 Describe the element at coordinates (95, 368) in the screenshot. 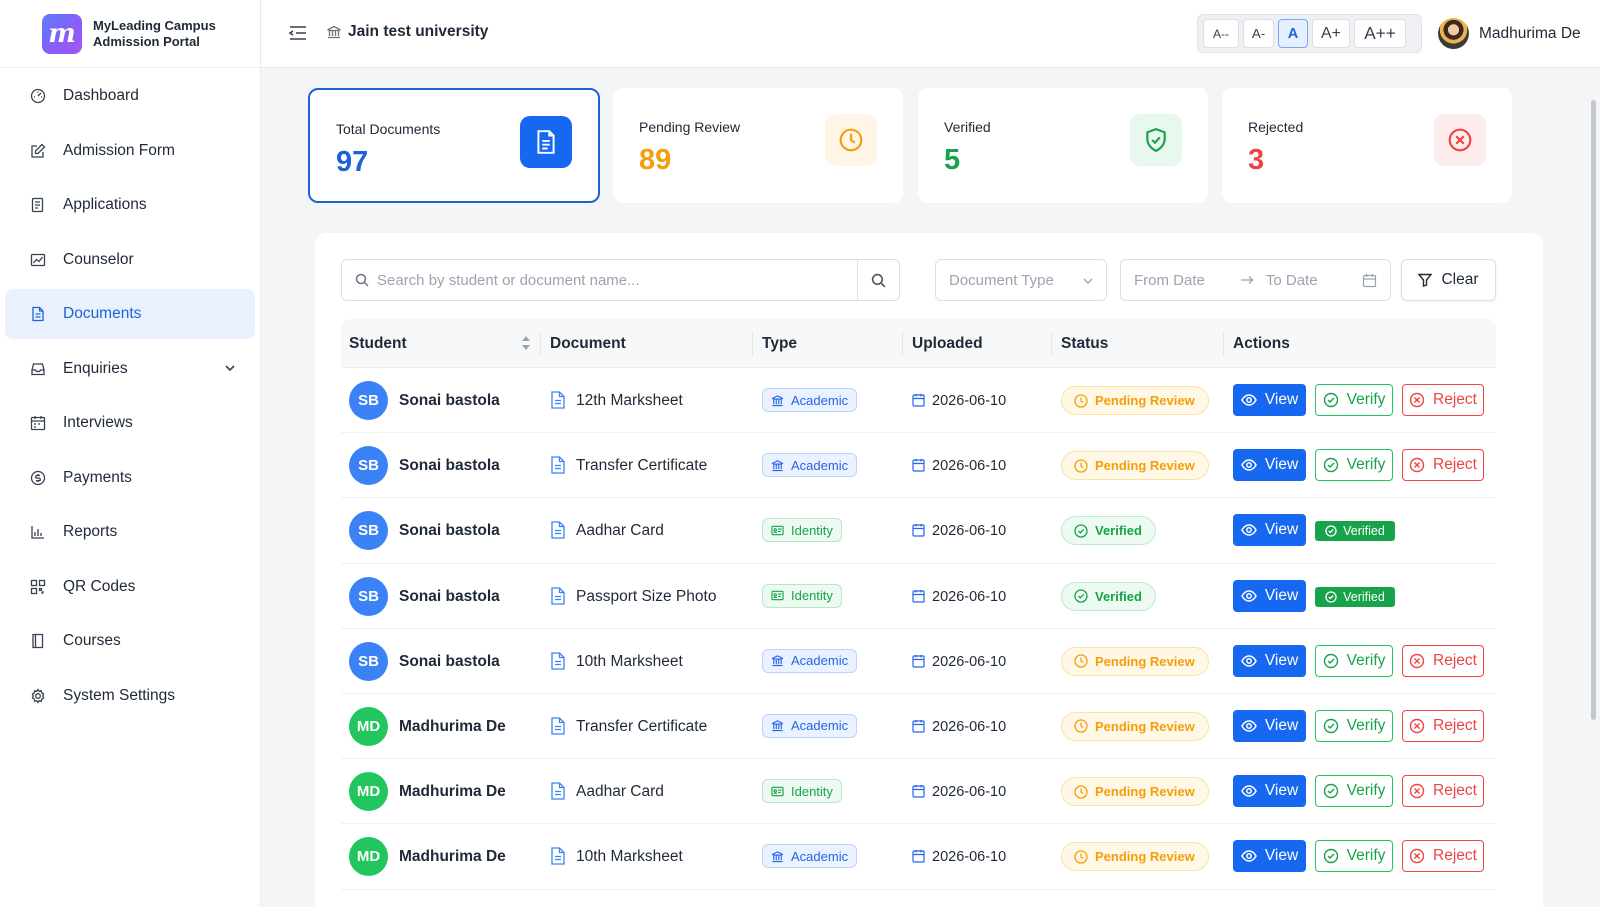

I see `sidebar-item-label: Enquiries` at that location.